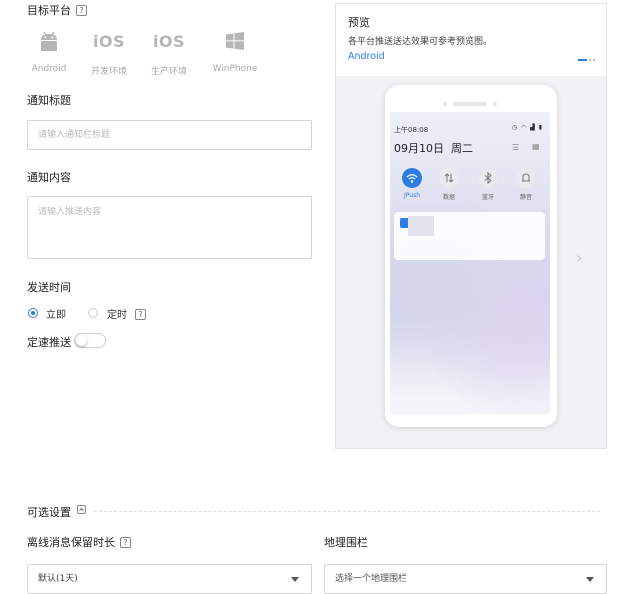  Describe the element at coordinates (347, 511) in the screenshot. I see `section-divider` at that location.